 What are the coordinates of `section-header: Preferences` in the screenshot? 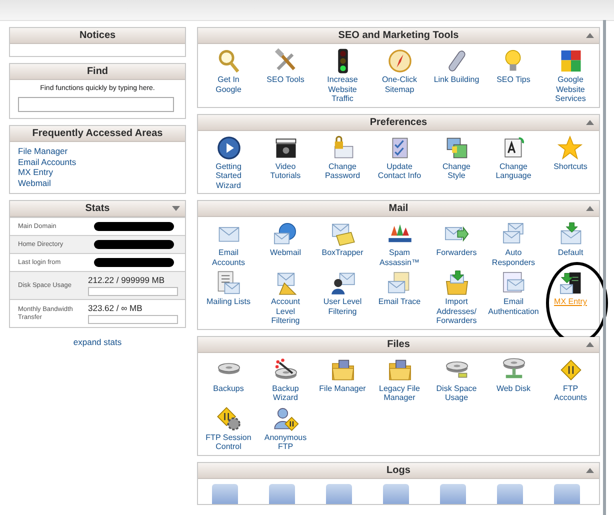 It's located at (398, 122).